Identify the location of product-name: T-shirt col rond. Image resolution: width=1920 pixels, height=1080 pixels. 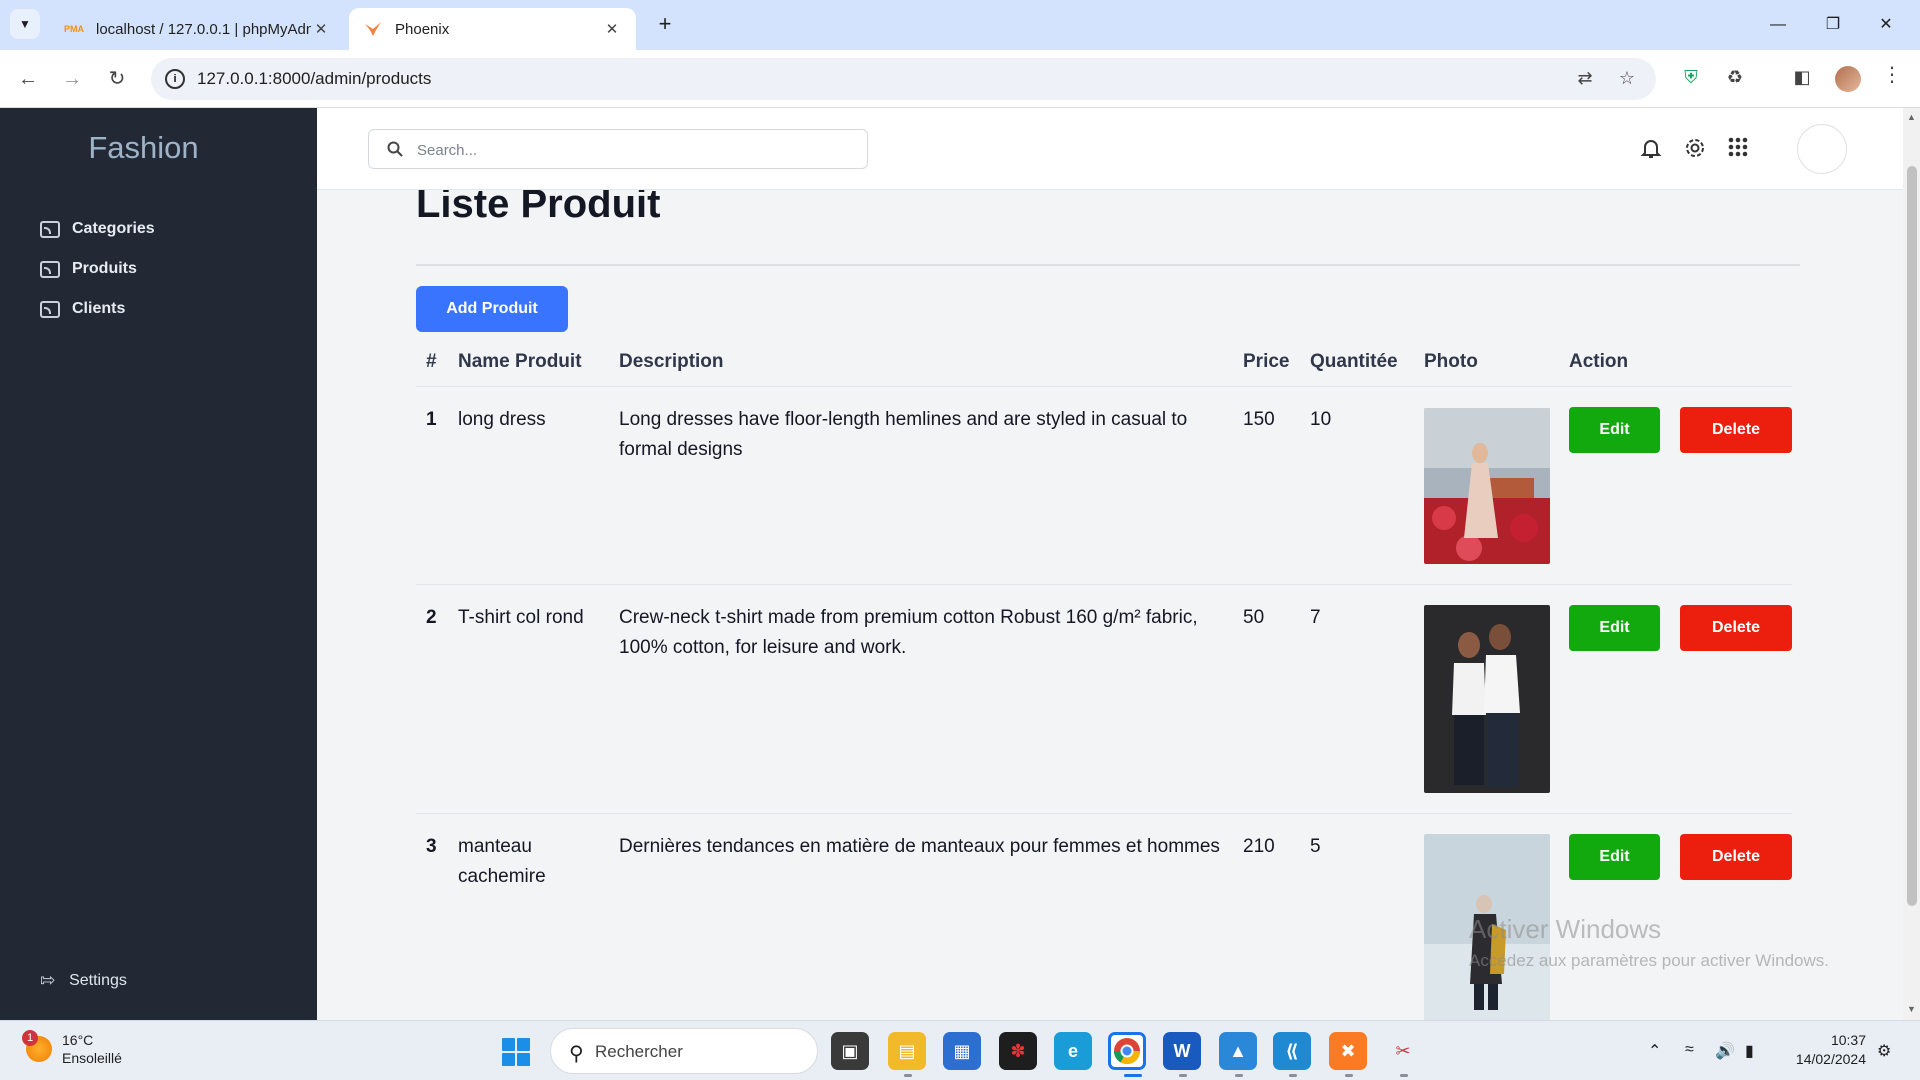
(538, 699).